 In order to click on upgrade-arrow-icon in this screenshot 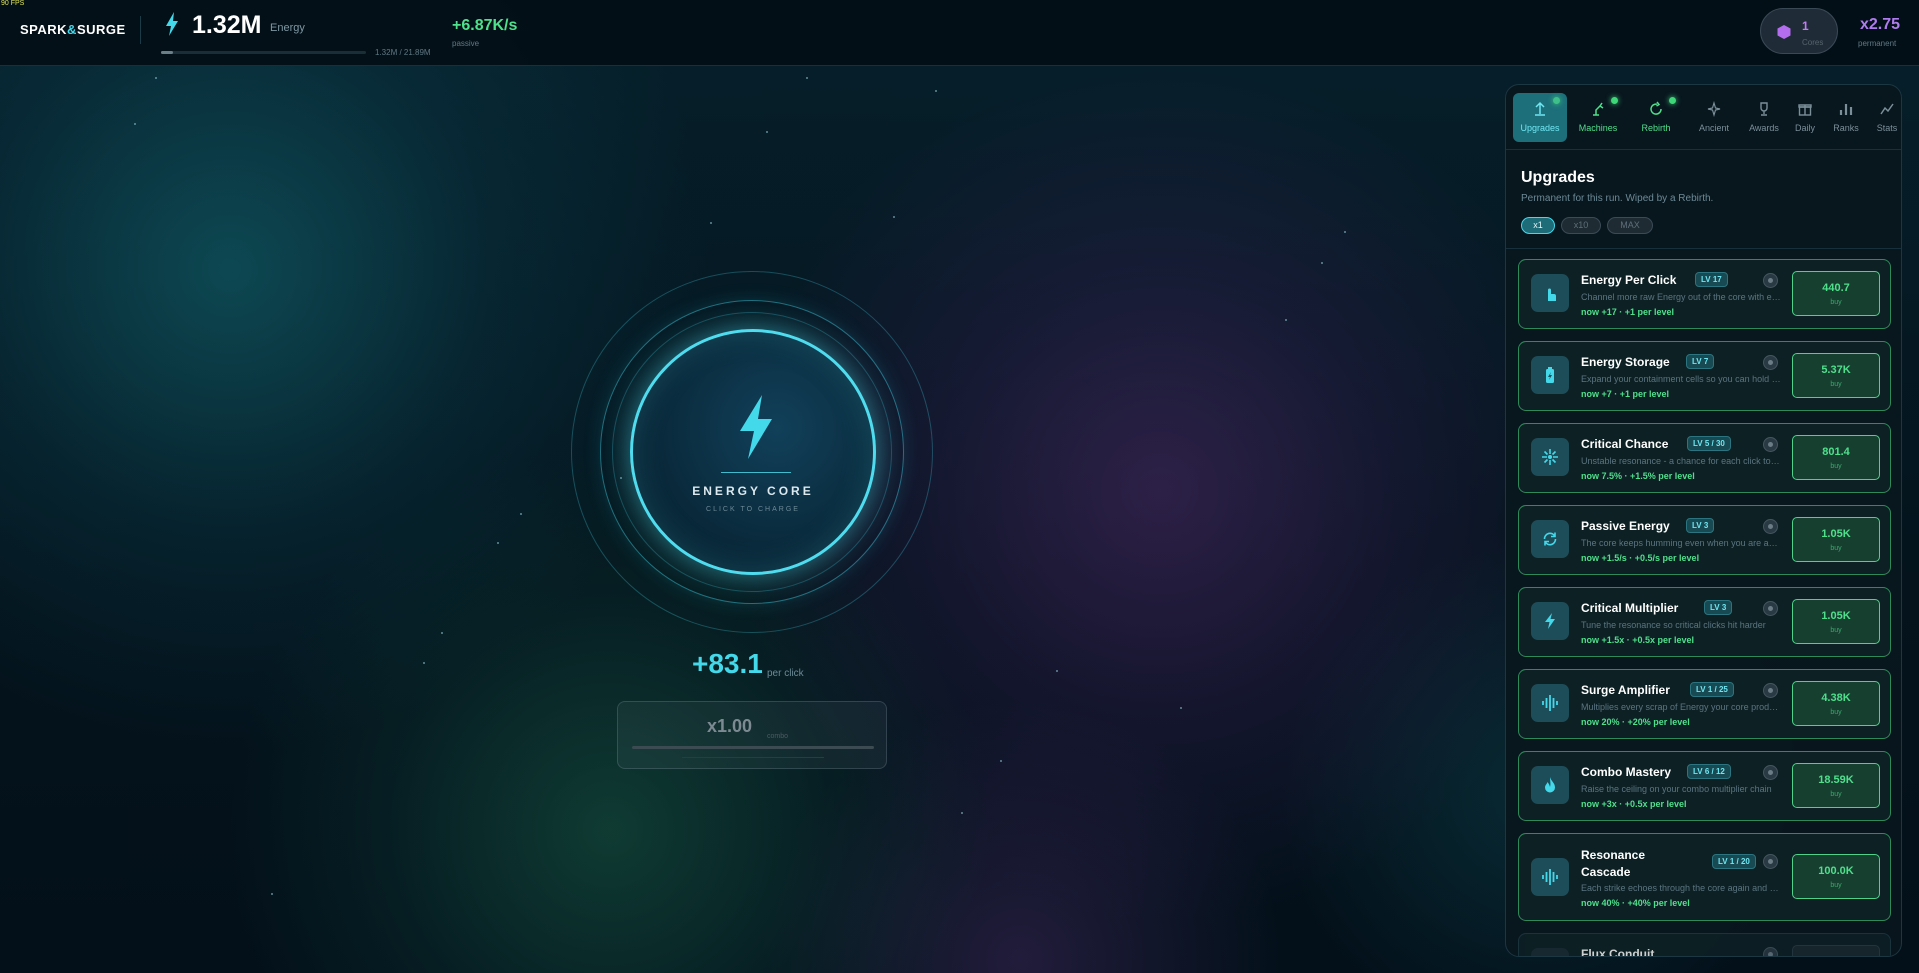, I will do `click(1540, 108)`.